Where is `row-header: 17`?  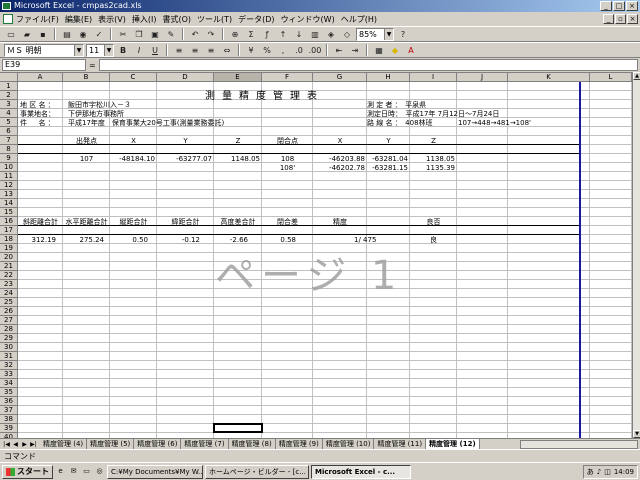
row-header: 17 is located at coordinates (9, 230).